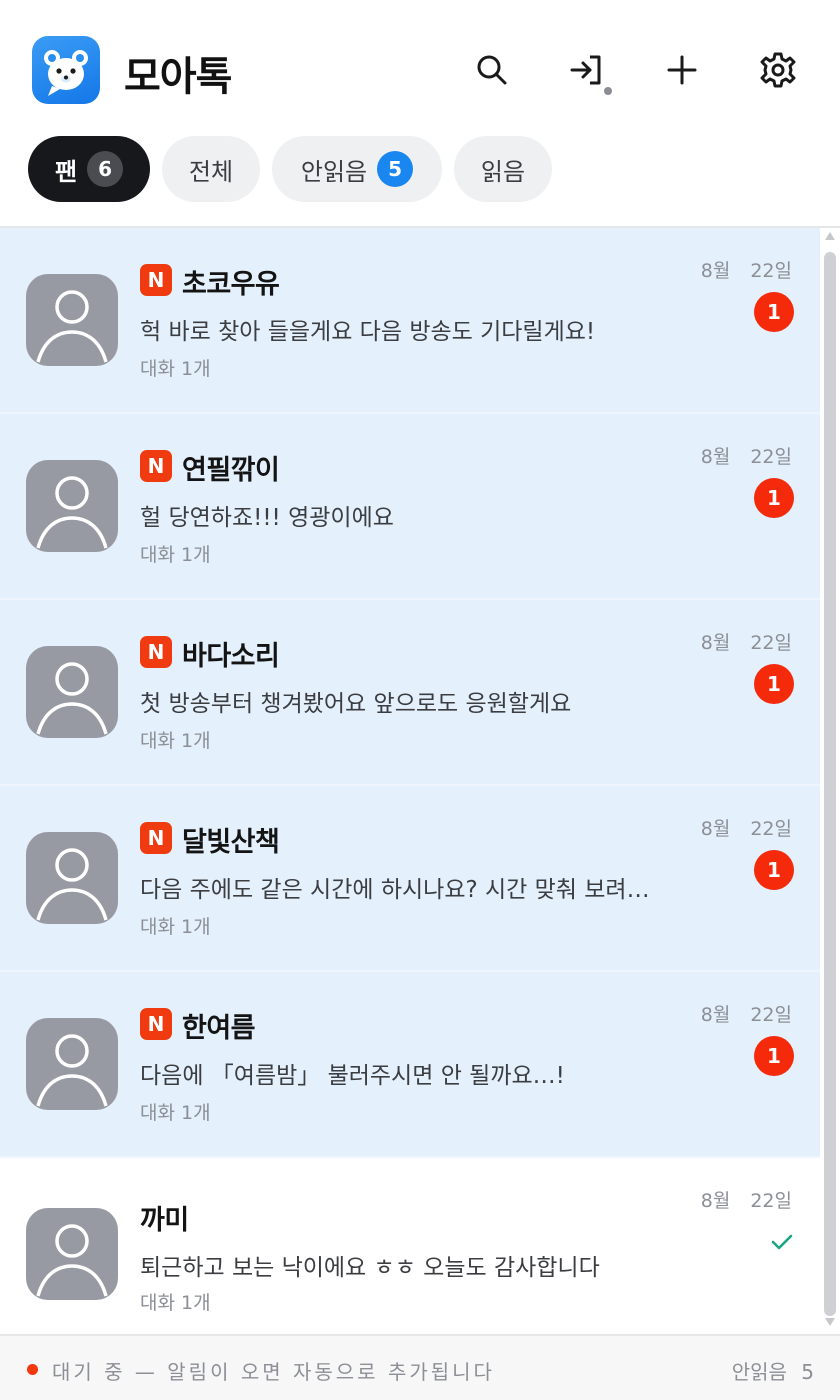  I want to click on settings-button, so click(778, 70).